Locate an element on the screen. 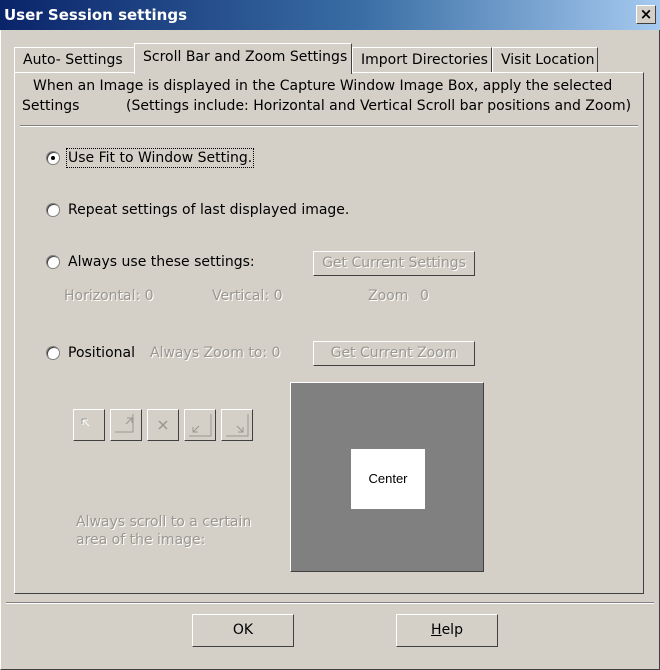 The width and height of the screenshot is (660, 670). help-button: Help is located at coordinates (447, 630).